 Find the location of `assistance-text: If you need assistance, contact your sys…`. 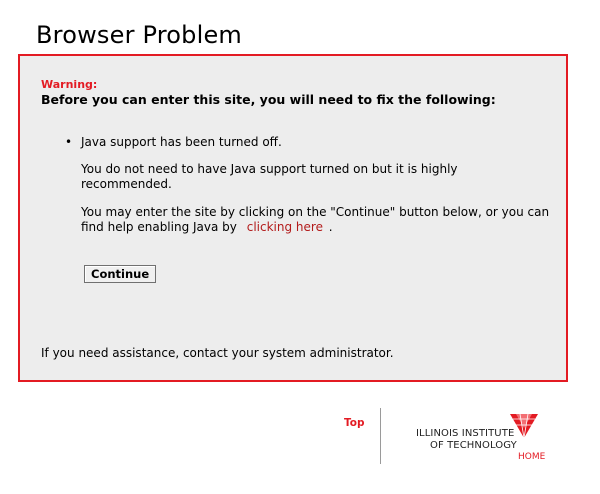

assistance-text: If you need assistance, contact your sys… is located at coordinates (217, 353).